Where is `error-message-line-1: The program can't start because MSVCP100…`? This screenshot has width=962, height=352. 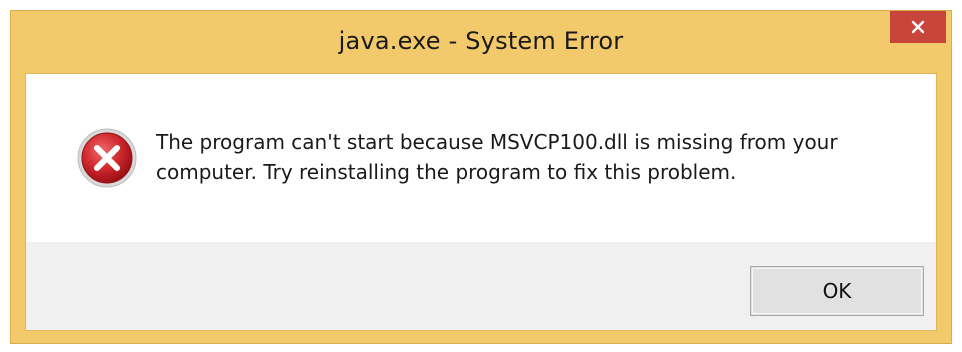
error-message-line-1: The program can't start because MSVCP100… is located at coordinates (497, 142).